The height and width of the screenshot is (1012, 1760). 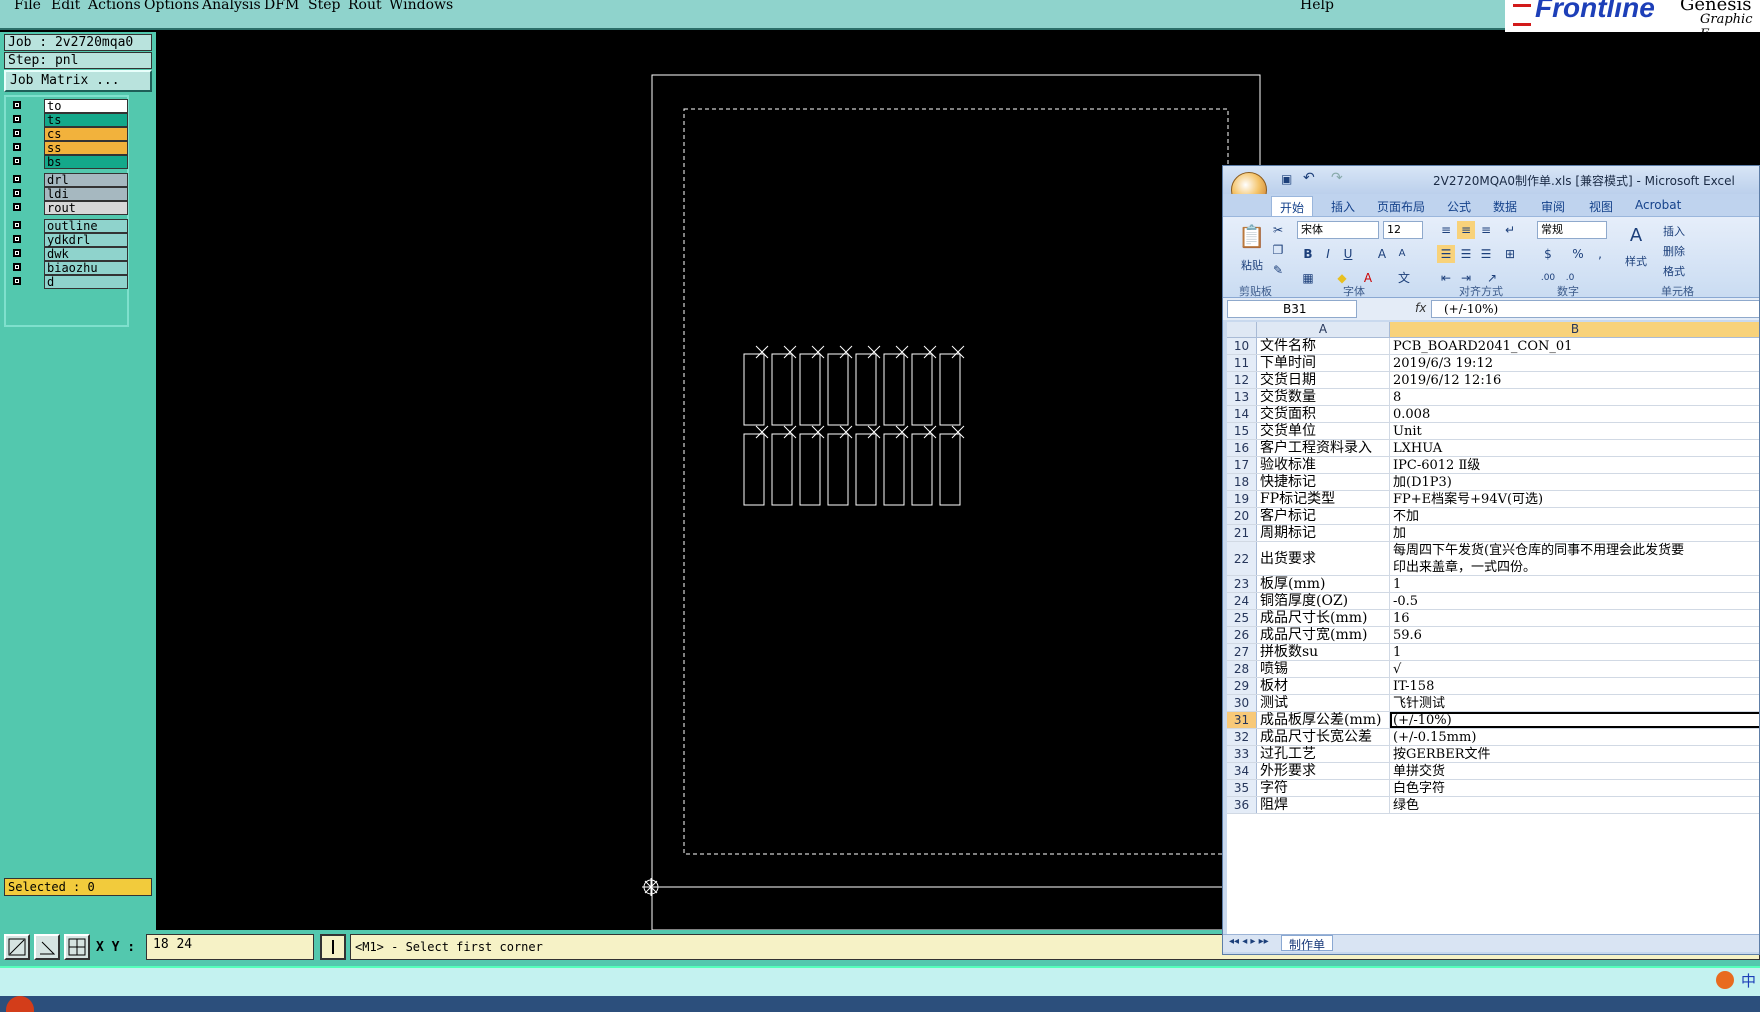 I want to click on cell-a: 成品尺寸长(mm), so click(x=1323, y=618).